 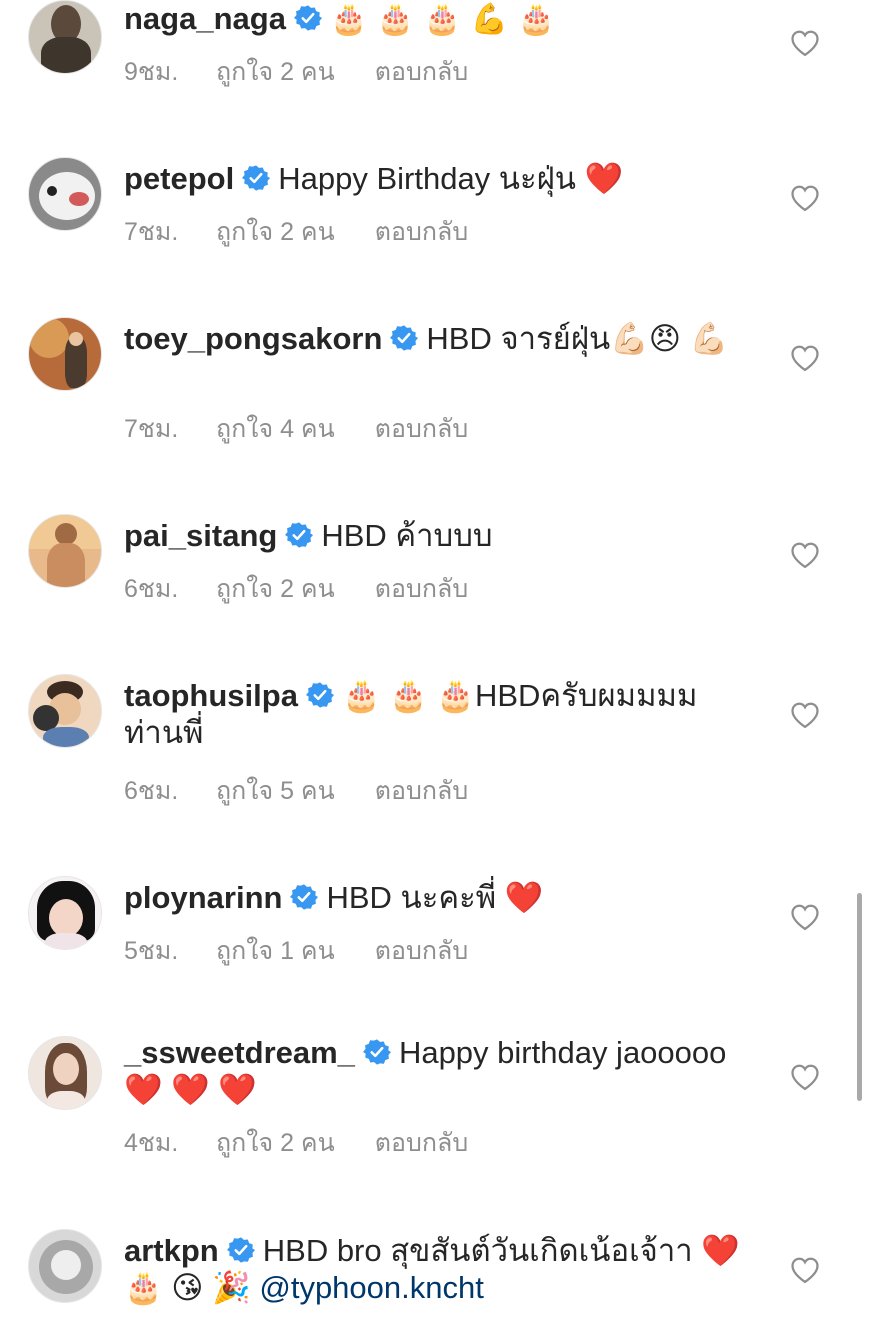 I want to click on scrollbar, so click(x=859, y=997).